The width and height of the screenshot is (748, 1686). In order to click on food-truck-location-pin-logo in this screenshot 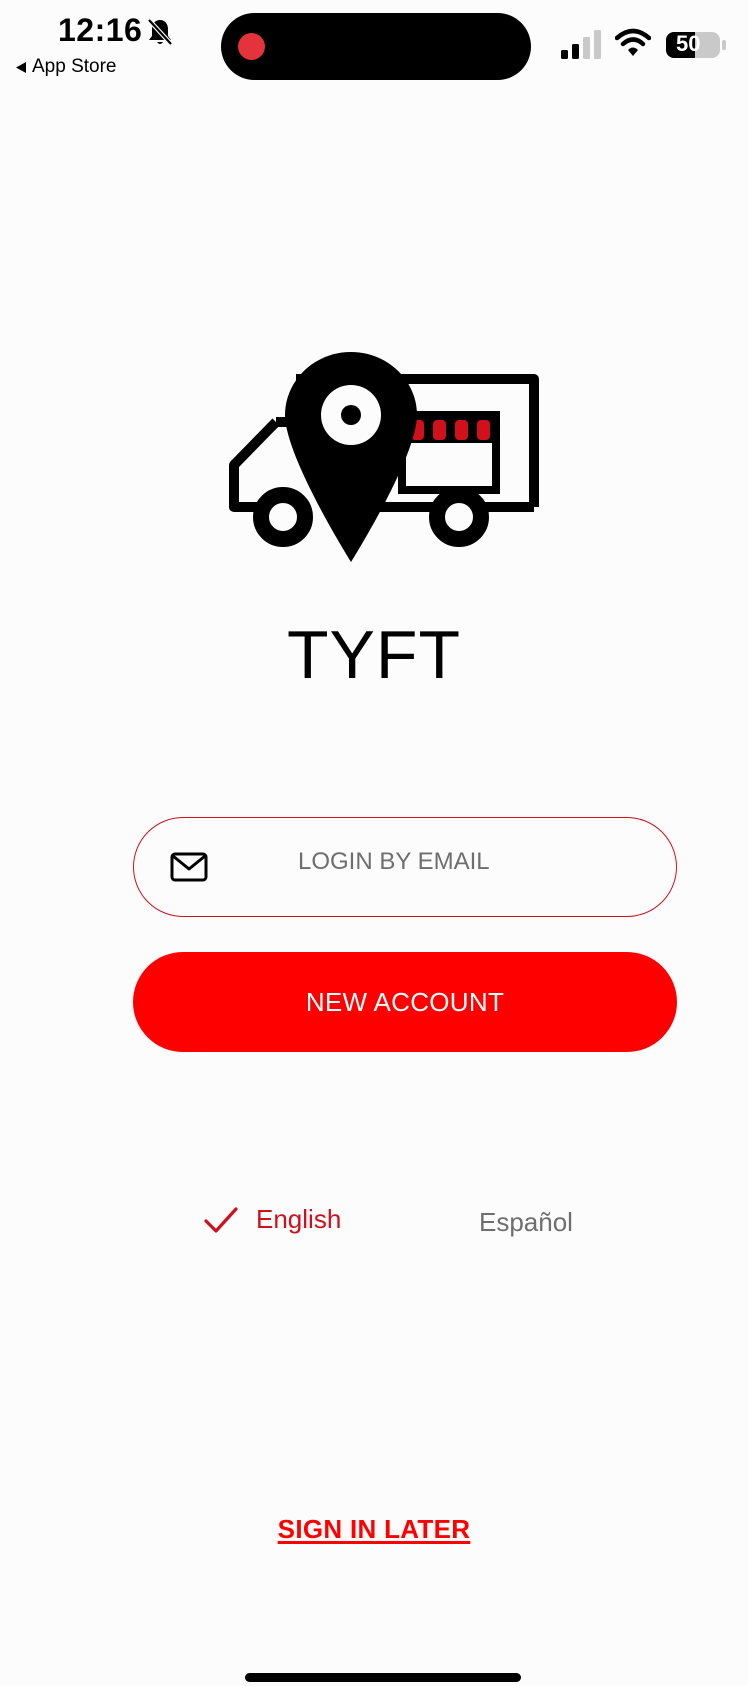, I will do `click(384, 457)`.